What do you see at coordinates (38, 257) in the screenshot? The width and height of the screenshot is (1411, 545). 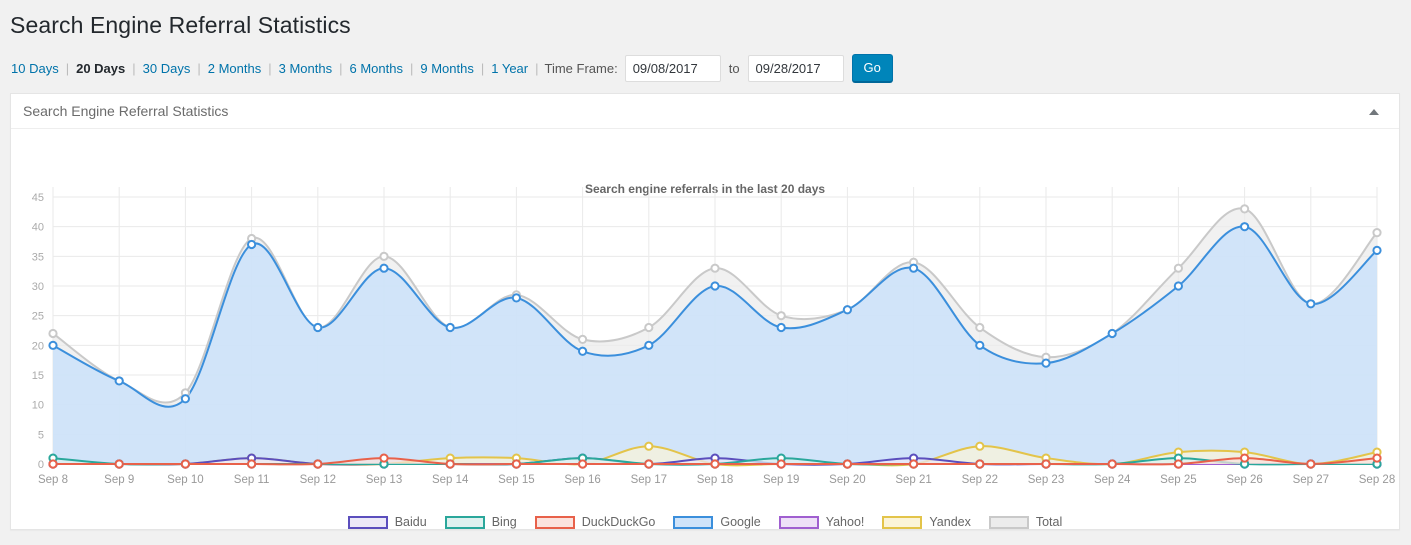 I see `y-axis-tick-label: 35` at bounding box center [38, 257].